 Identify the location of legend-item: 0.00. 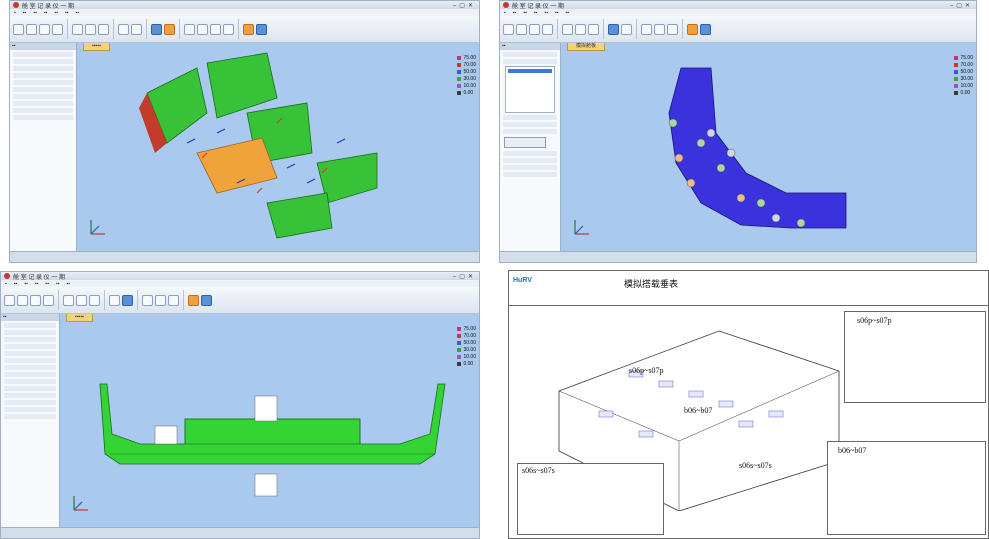
(963, 93).